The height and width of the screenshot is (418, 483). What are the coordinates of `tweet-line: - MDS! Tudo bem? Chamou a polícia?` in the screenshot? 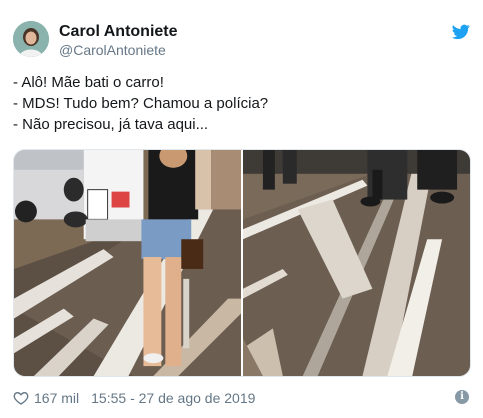 It's located at (141, 103).